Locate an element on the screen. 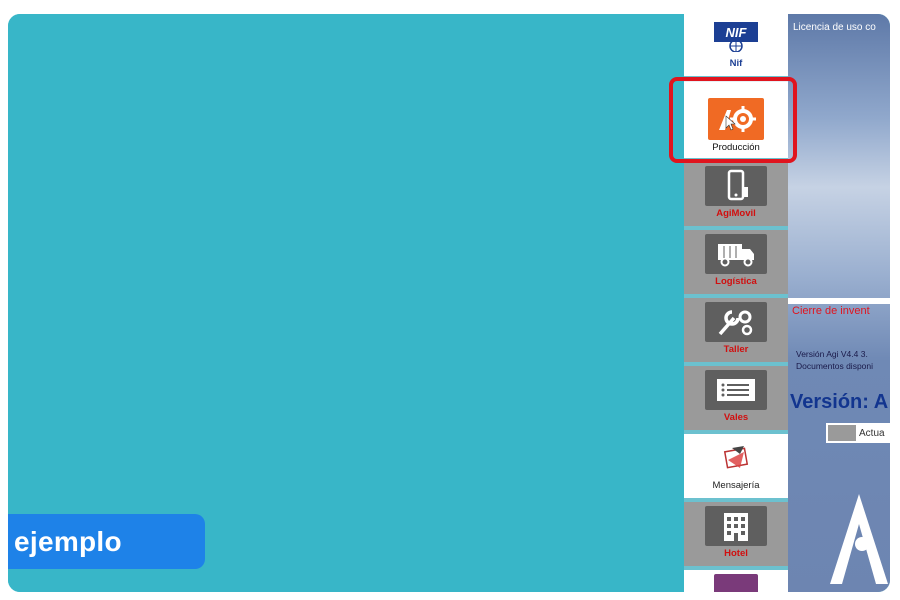  documents-line: Documentos disponi is located at coordinates (835, 366).